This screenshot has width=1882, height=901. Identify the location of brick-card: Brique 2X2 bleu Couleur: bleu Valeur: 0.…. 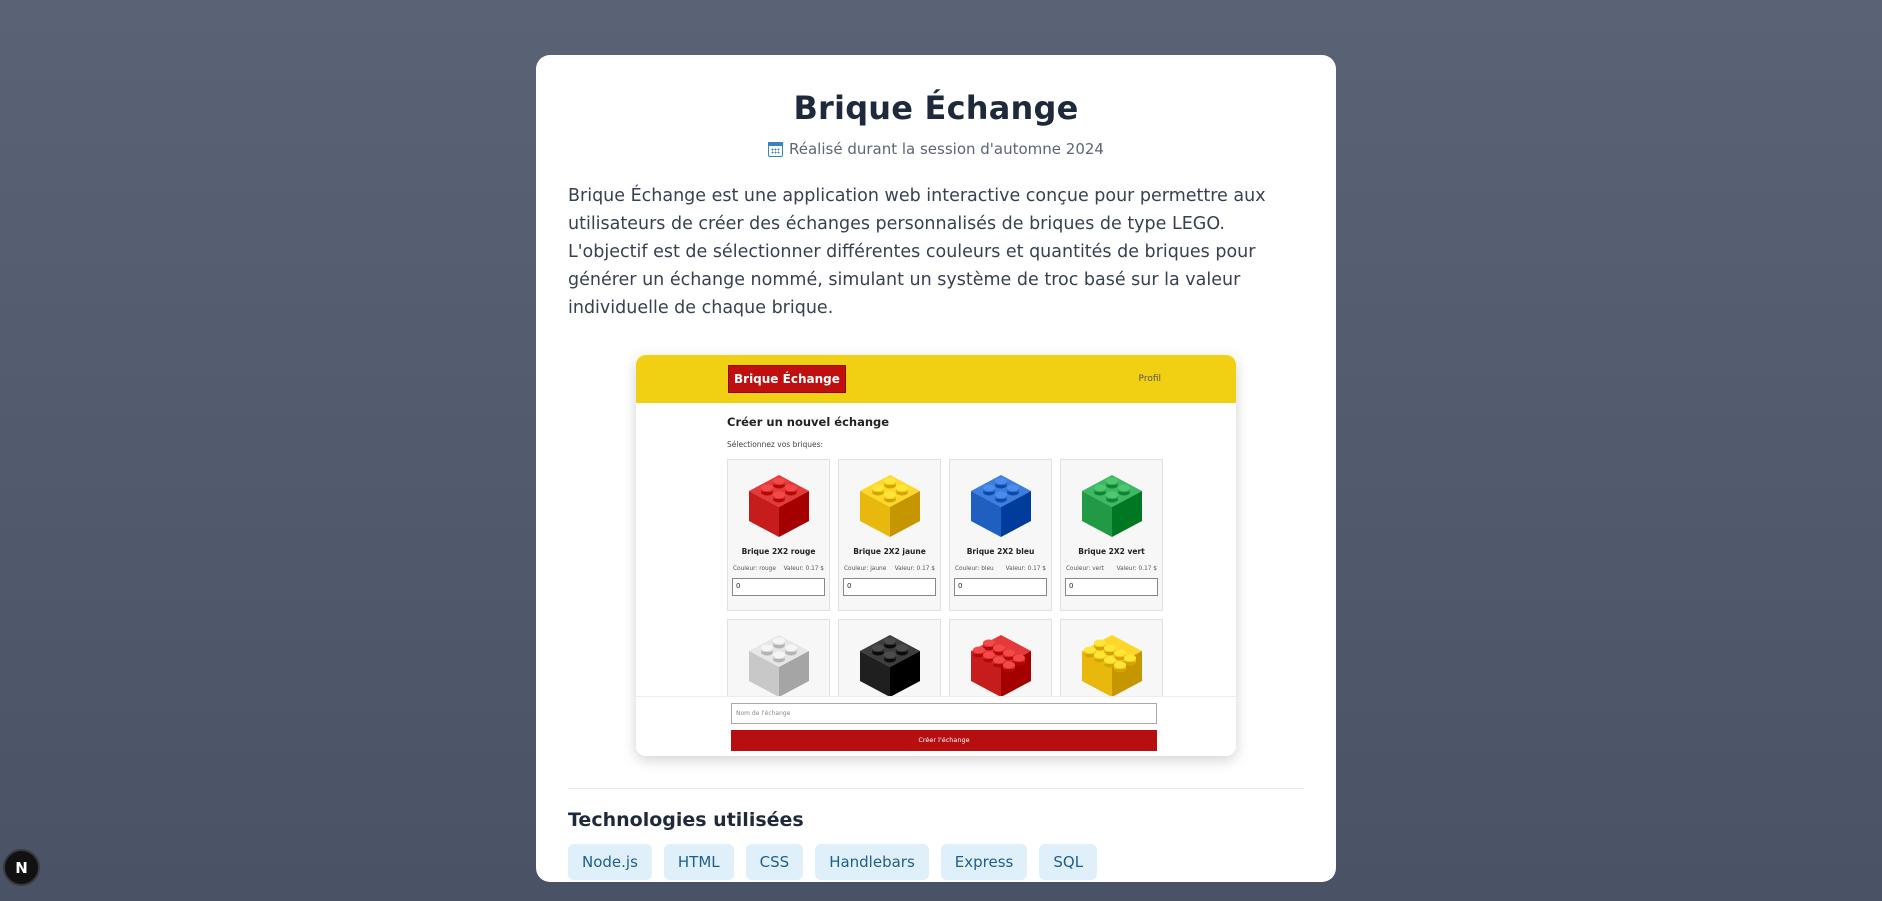
(1000, 535).